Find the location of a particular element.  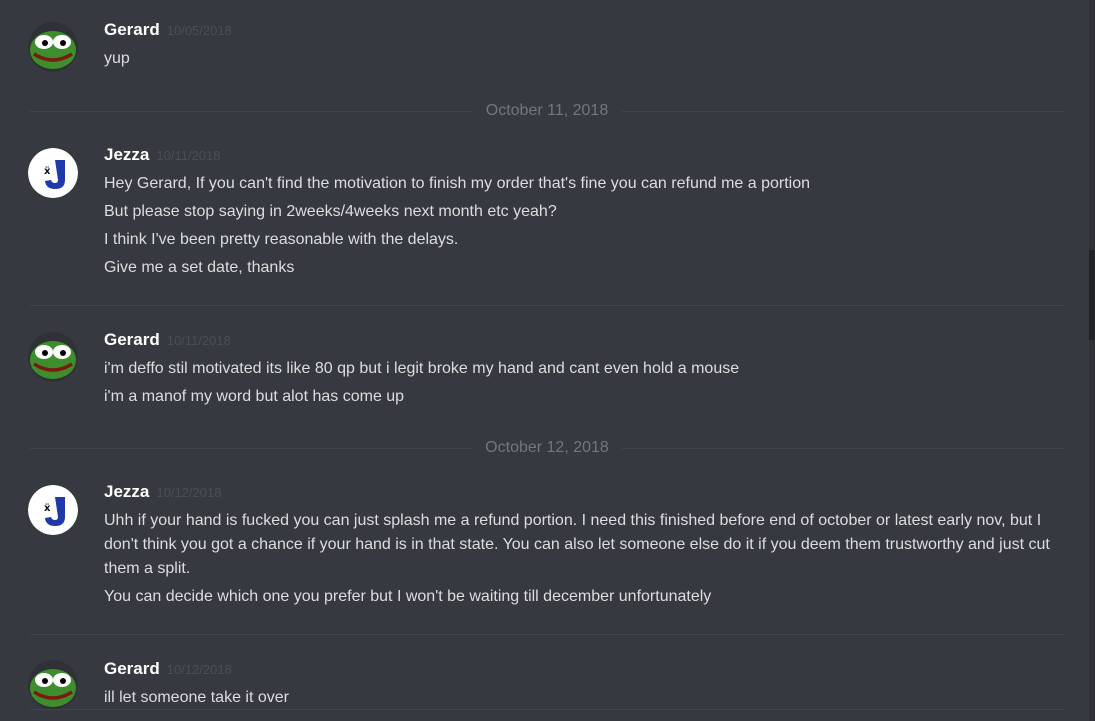

message-header: Jezza 10/11/2018 is located at coordinates (162, 158).